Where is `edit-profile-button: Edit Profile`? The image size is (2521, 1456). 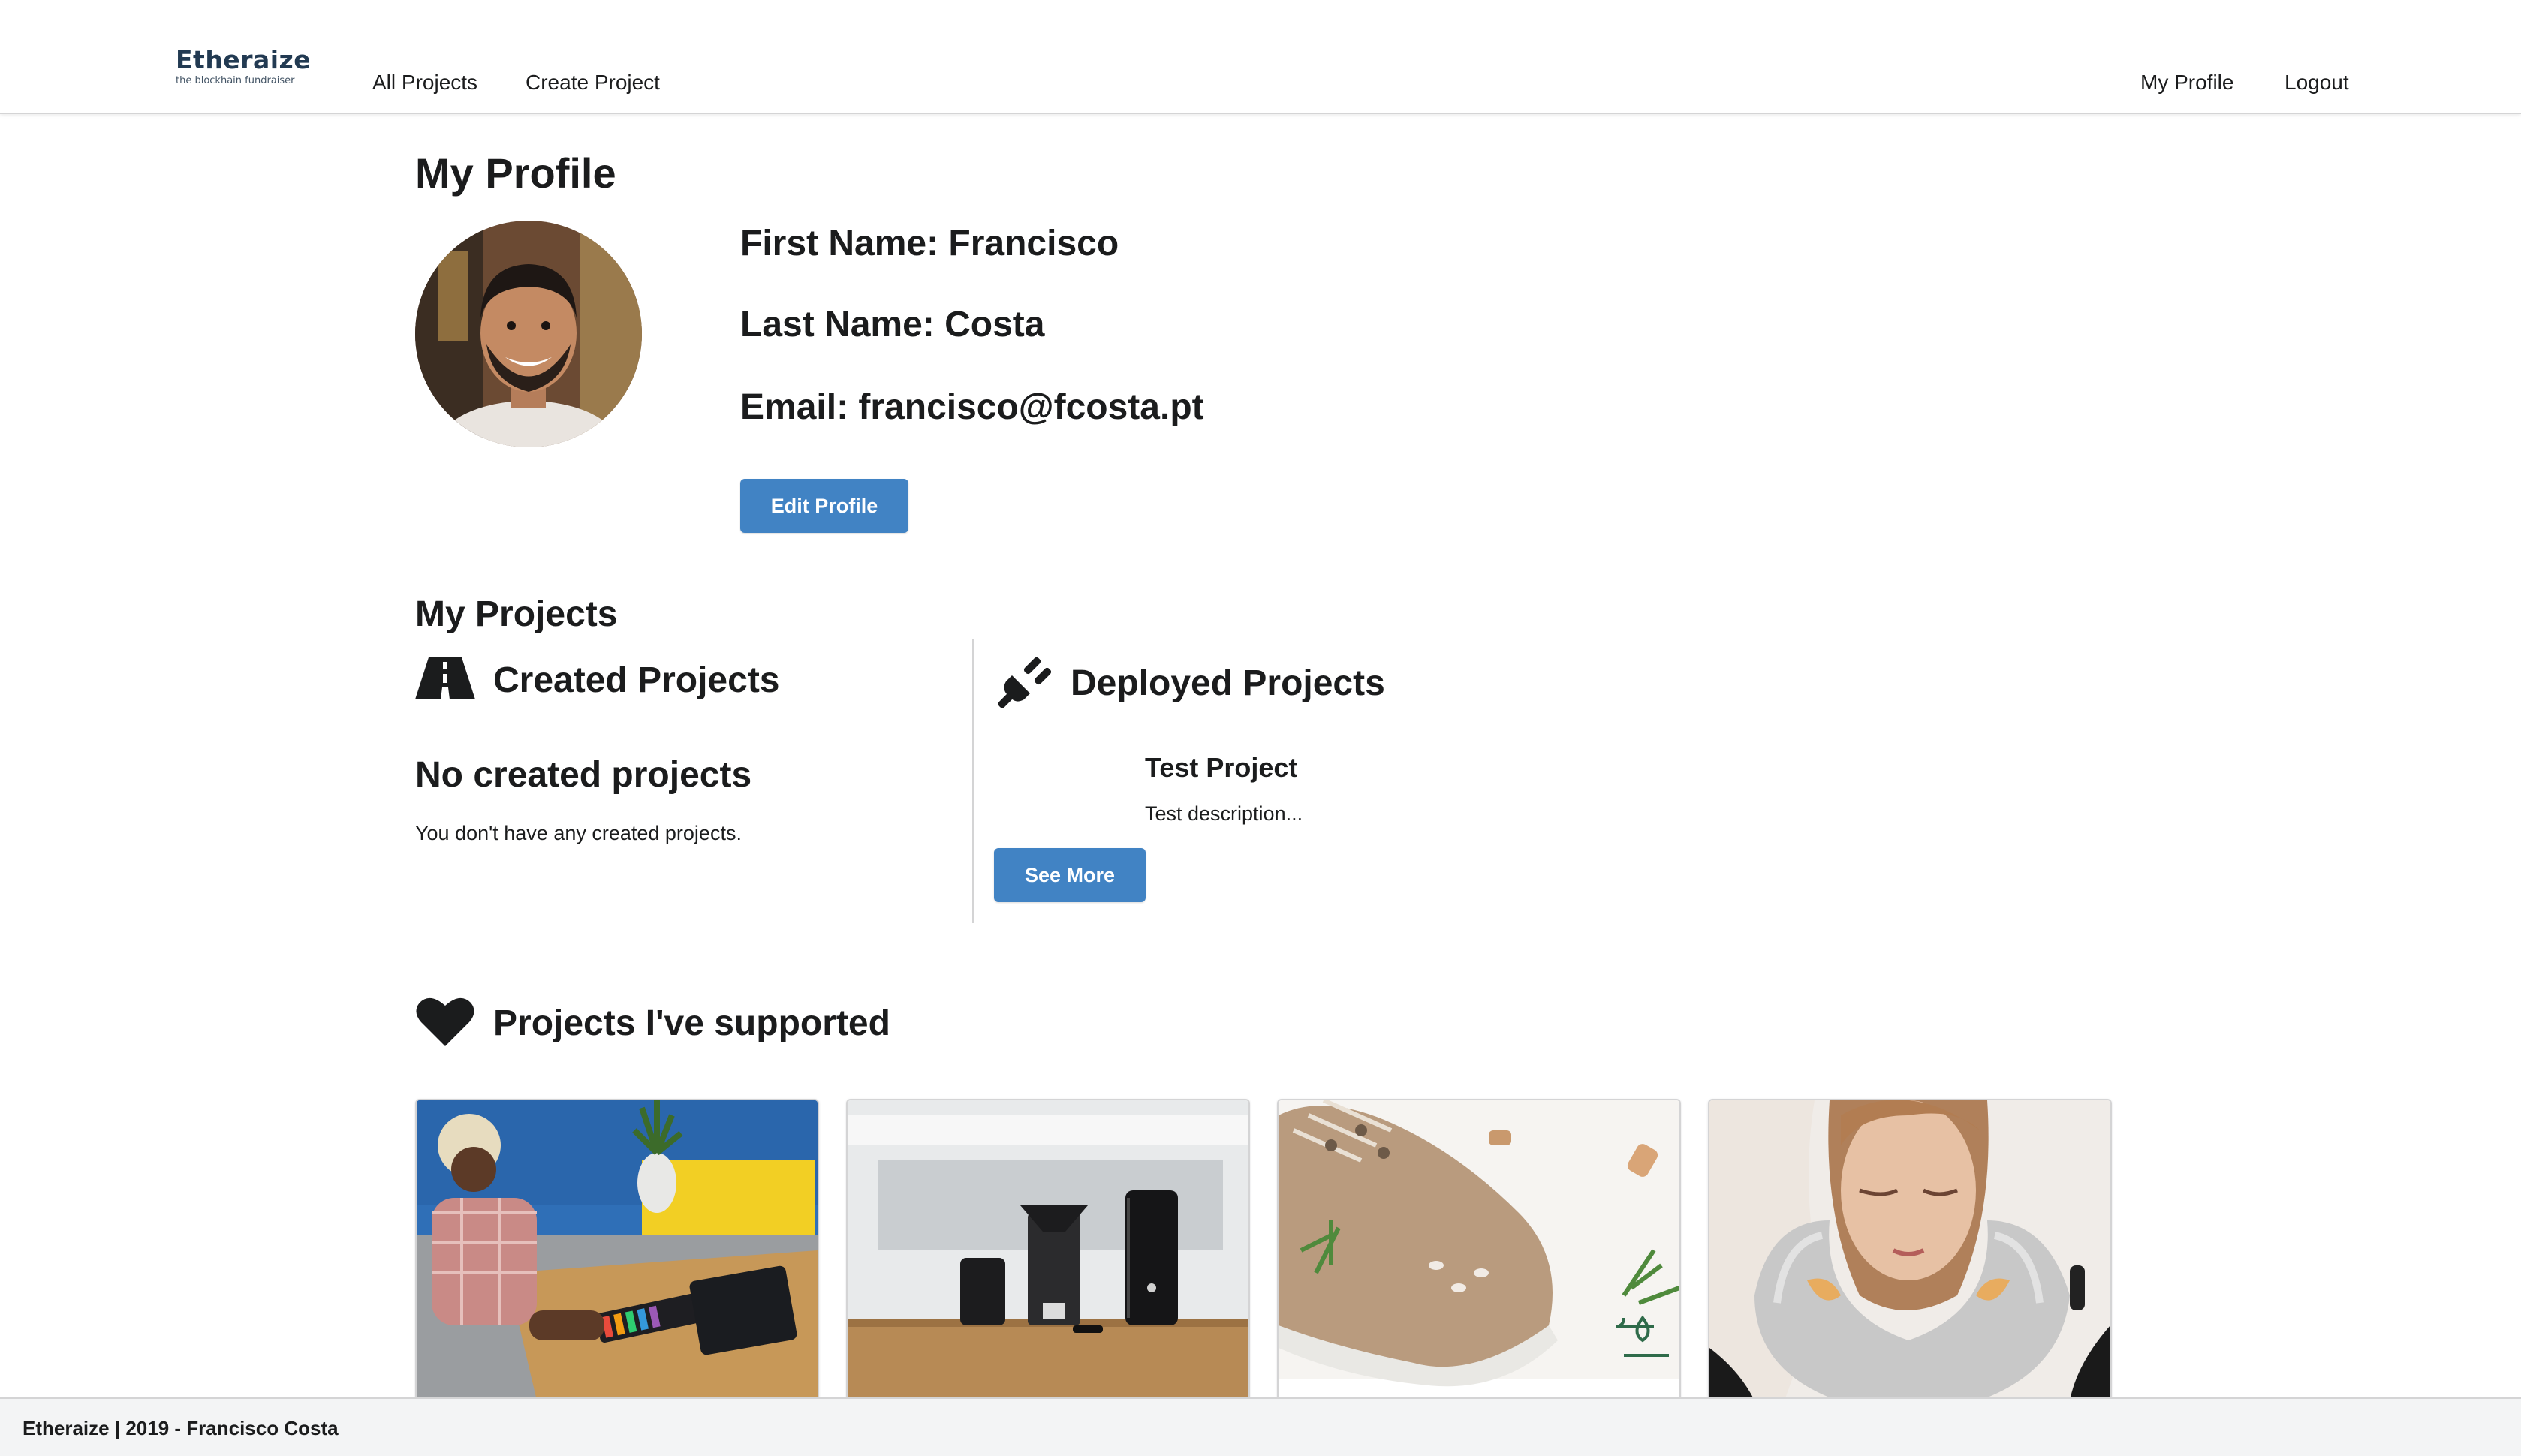 edit-profile-button: Edit Profile is located at coordinates (824, 506).